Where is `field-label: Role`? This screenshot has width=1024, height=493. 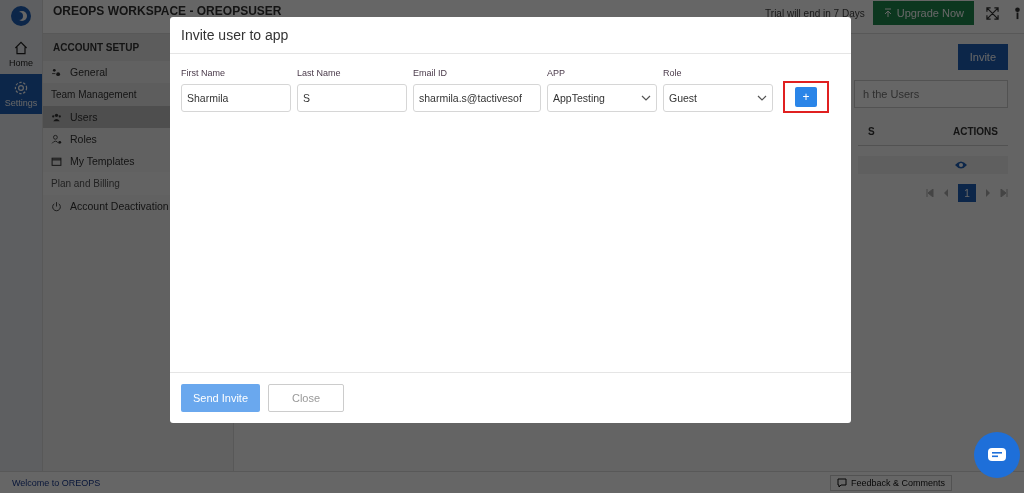
field-label: Role is located at coordinates (673, 73).